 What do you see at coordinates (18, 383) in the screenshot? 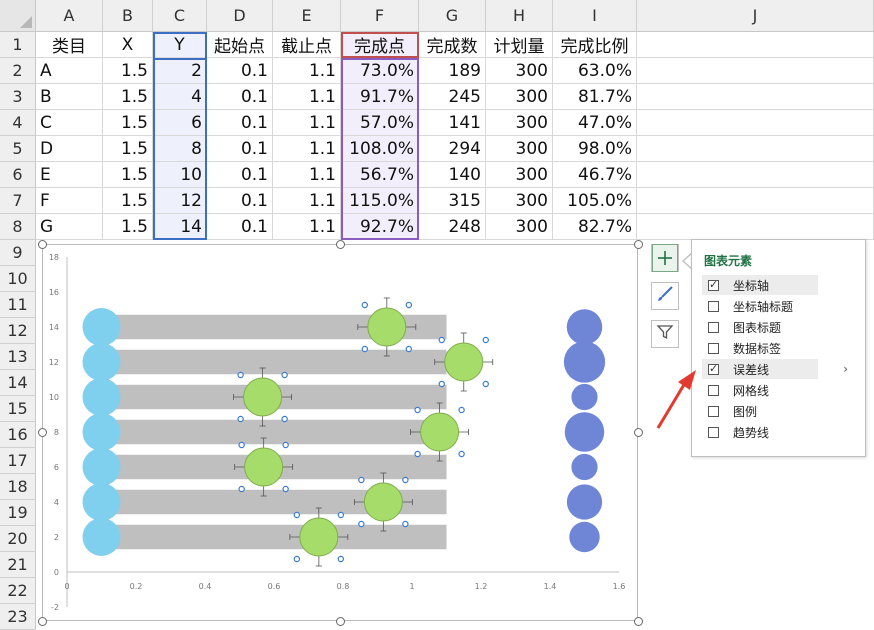
I see `row-header-14: 14` at bounding box center [18, 383].